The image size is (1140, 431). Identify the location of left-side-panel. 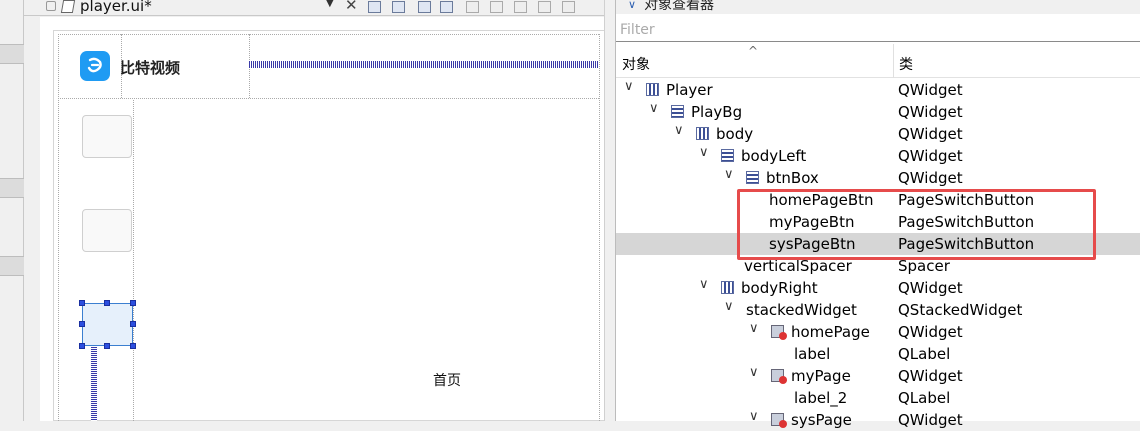
(12, 210).